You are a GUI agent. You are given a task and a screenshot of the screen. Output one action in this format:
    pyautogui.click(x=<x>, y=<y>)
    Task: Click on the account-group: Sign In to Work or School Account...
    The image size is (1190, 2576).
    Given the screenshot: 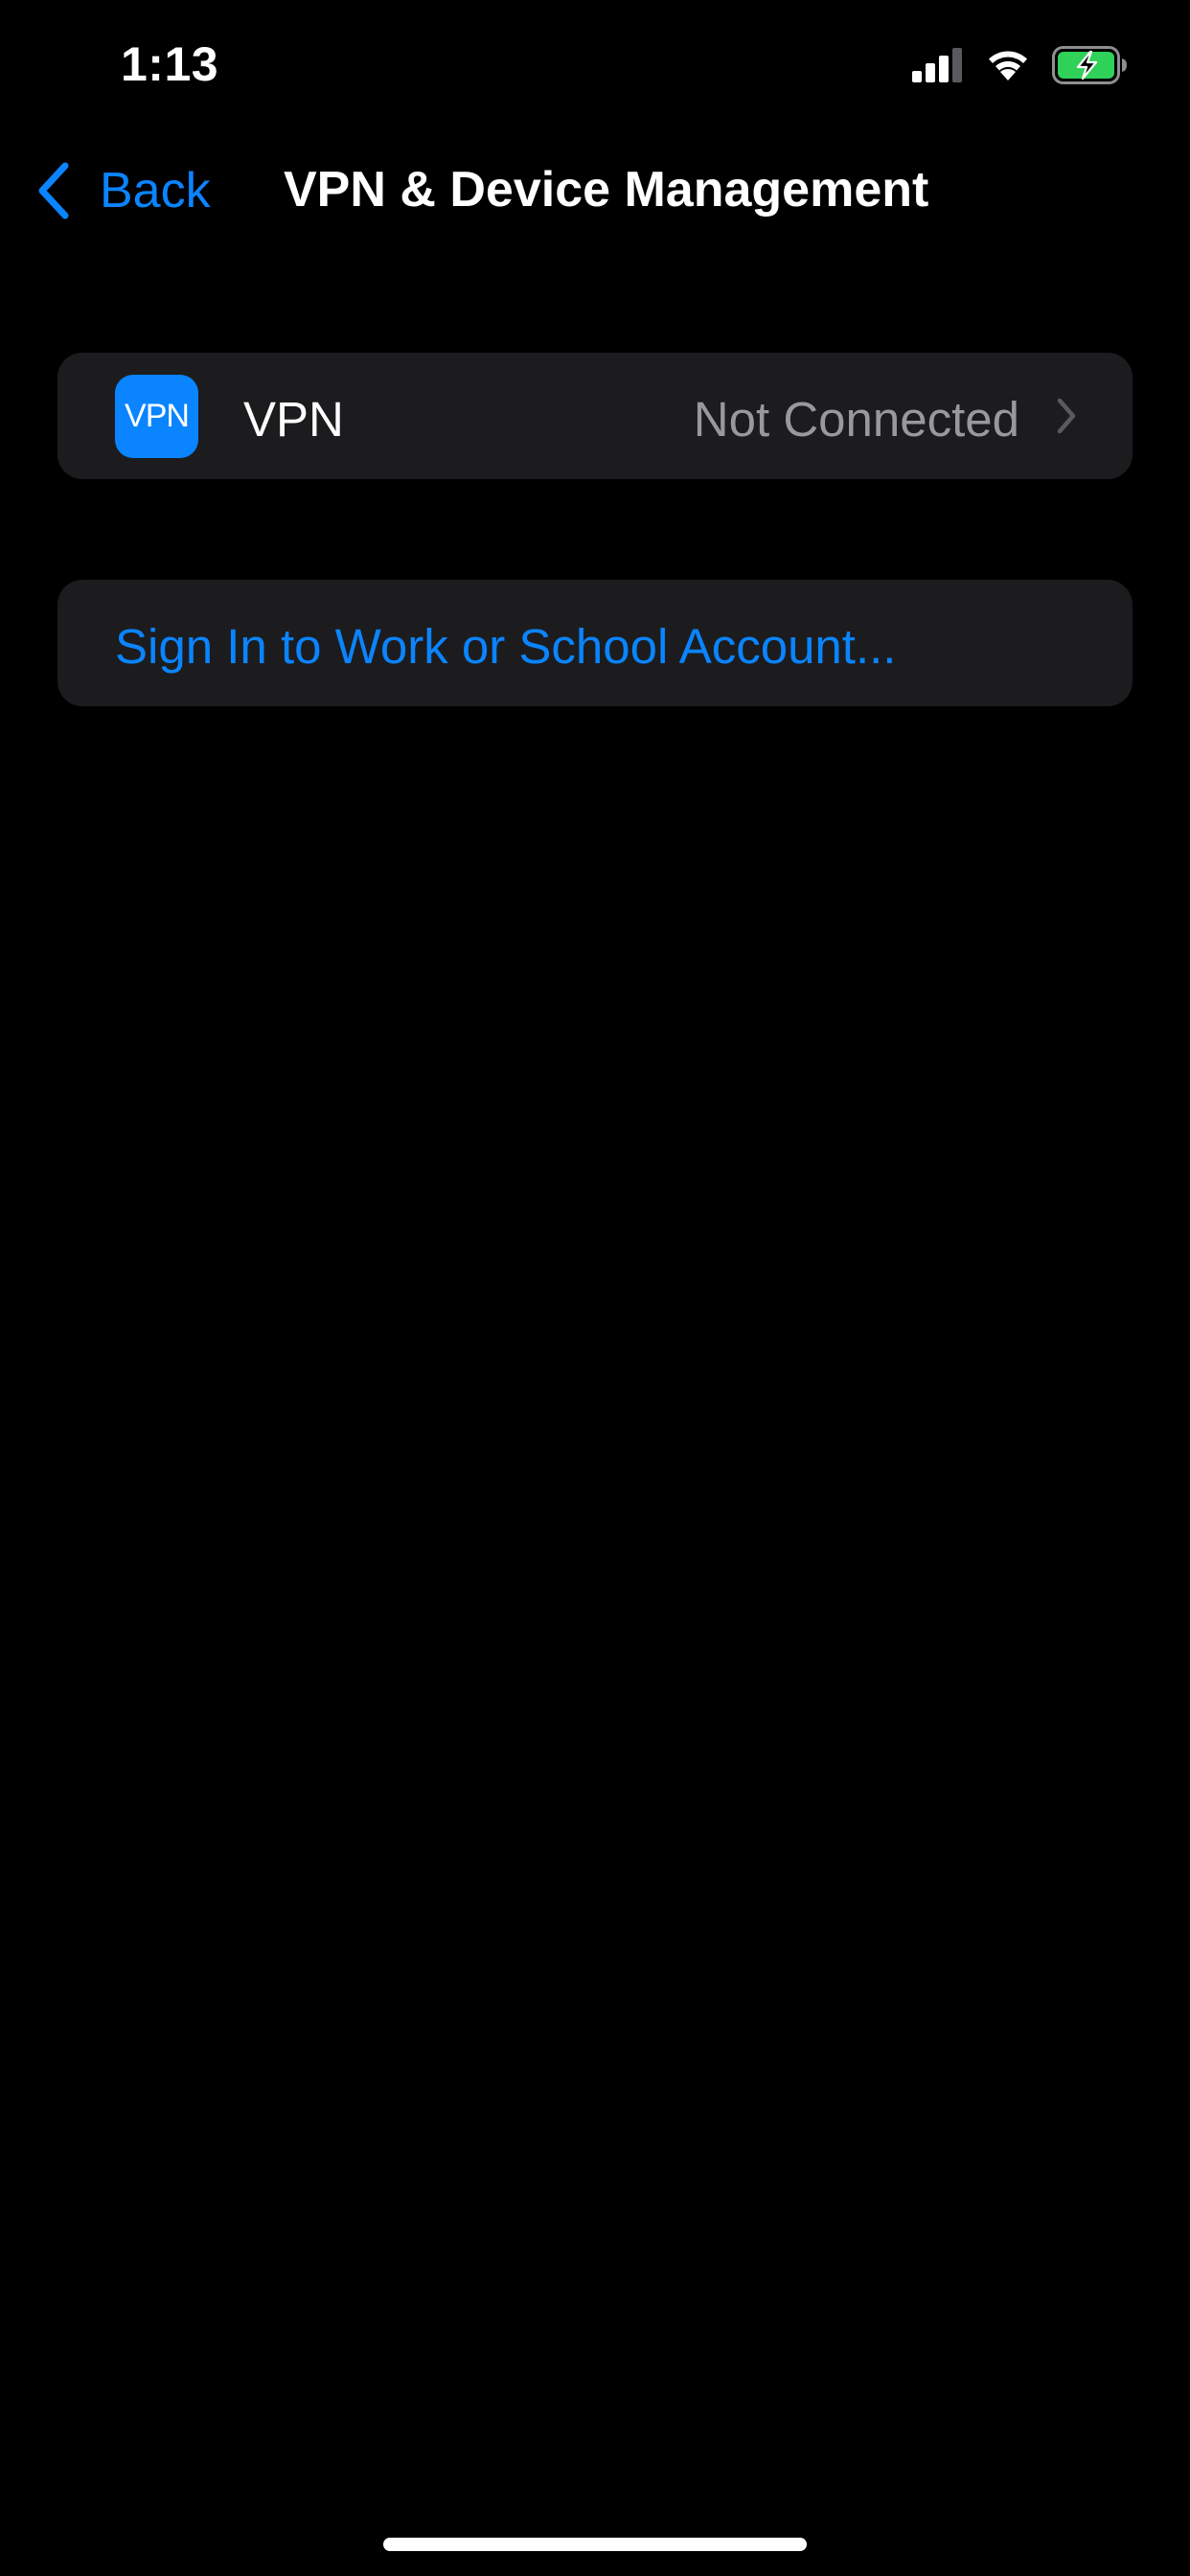 What is the action you would take?
    pyautogui.click(x=595, y=643)
    